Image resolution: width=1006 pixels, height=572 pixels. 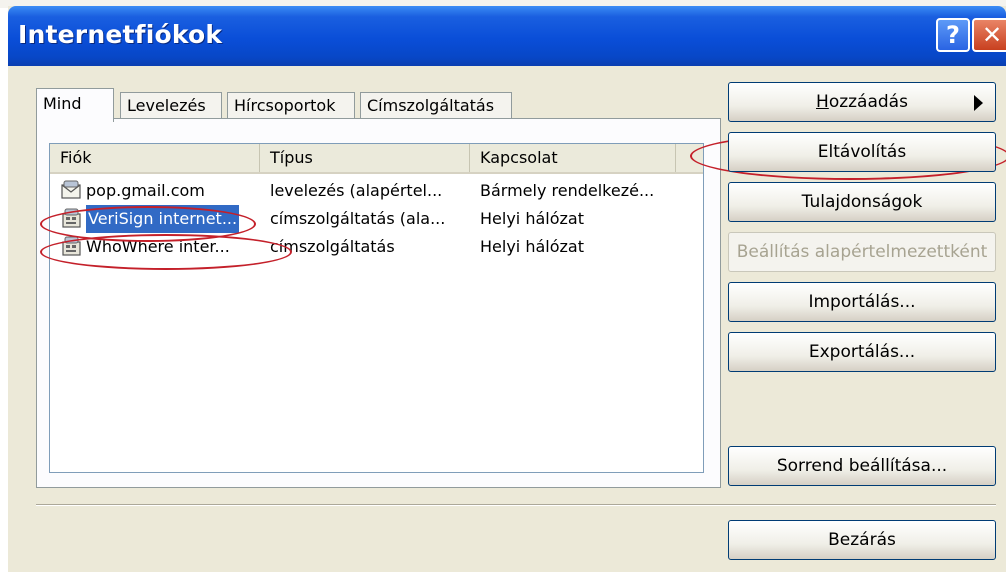 I want to click on help-button: ?, so click(x=953, y=35).